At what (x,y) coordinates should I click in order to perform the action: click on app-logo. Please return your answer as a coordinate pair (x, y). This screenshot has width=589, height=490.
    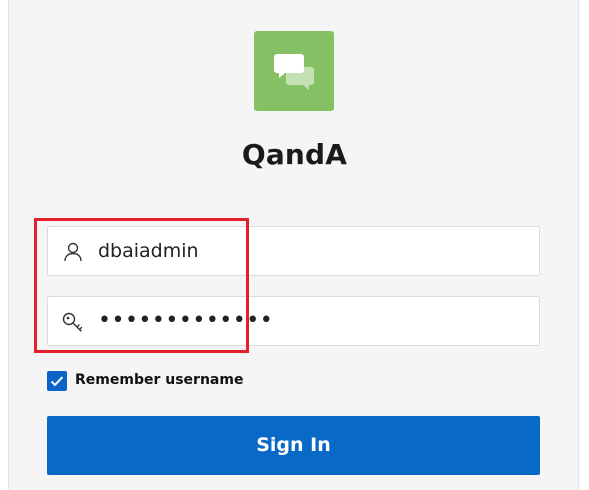
    Looking at the image, I should click on (294, 71).